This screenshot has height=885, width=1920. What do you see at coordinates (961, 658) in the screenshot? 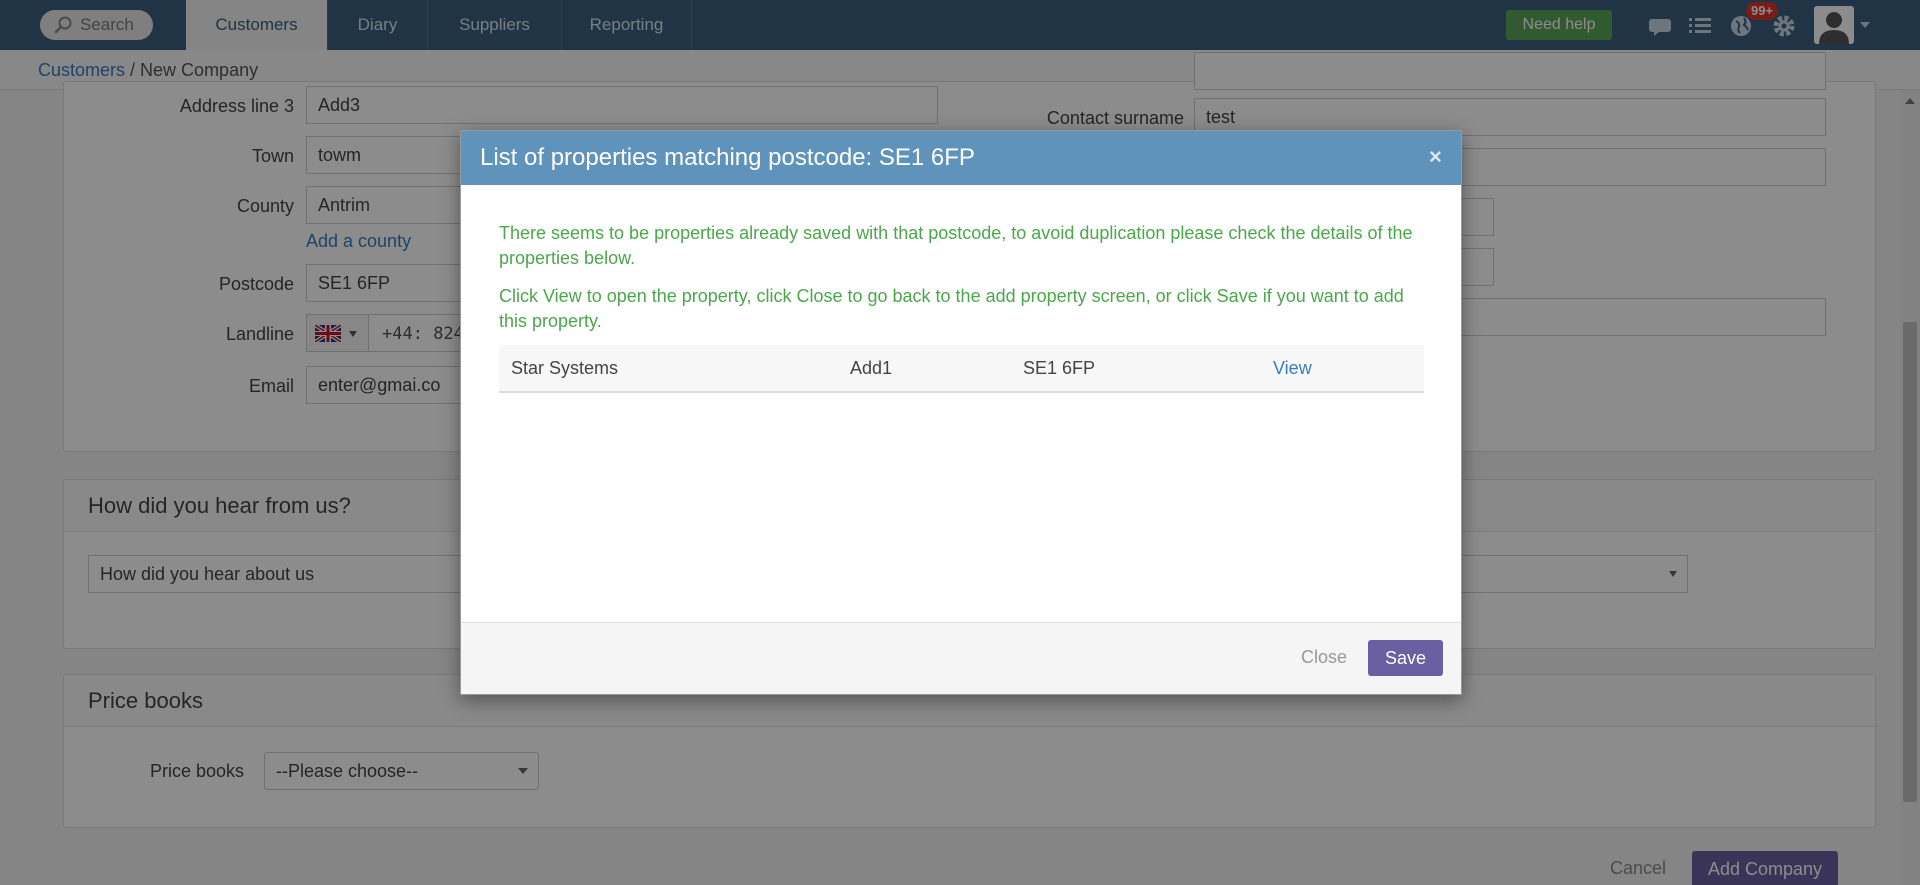
I see `modal-footer: Close Save` at bounding box center [961, 658].